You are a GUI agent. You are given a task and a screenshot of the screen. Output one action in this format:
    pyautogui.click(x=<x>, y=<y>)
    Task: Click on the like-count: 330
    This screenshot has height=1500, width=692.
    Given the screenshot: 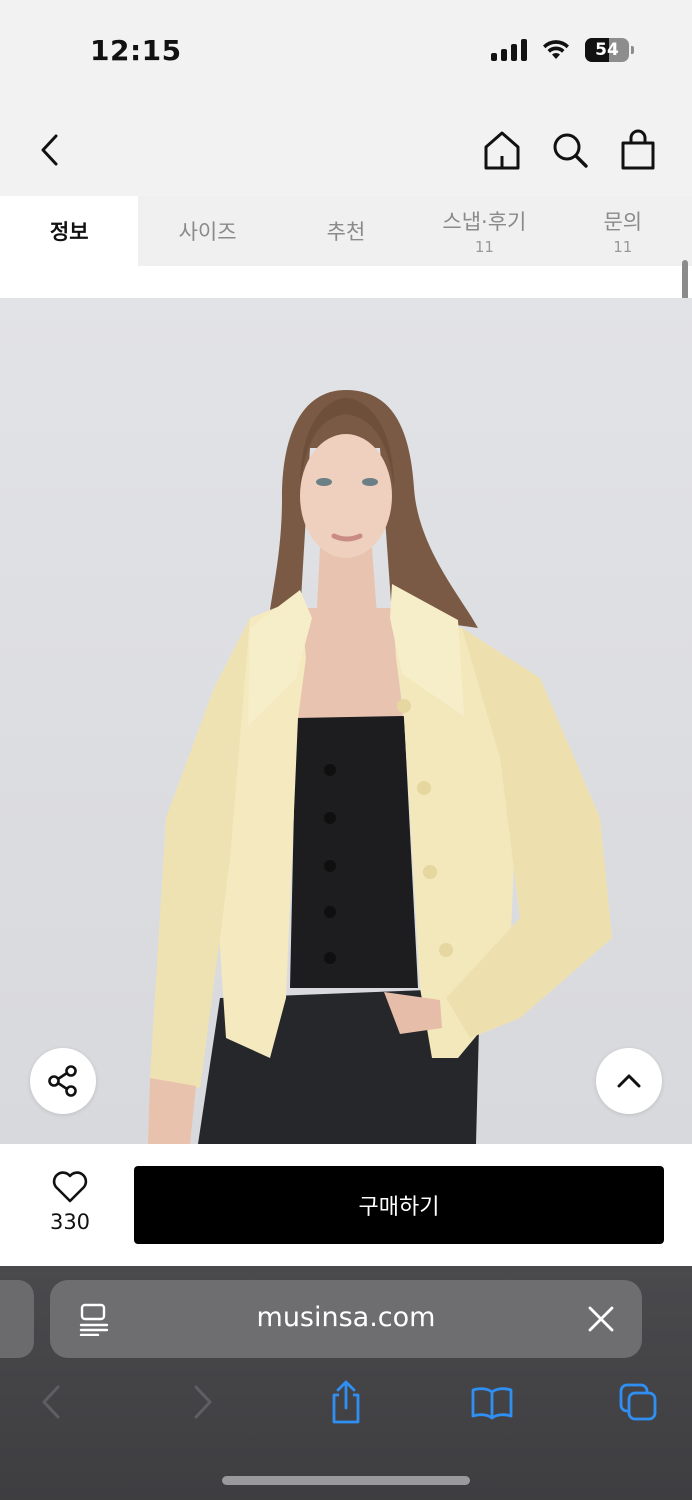 What is the action you would take?
    pyautogui.click(x=70, y=1222)
    